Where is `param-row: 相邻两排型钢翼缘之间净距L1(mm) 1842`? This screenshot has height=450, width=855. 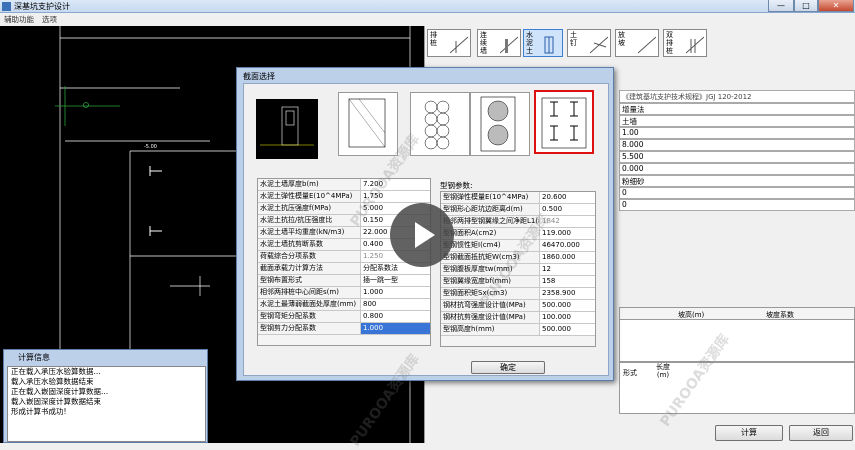 param-row: 相邻两排型钢翼缘之间净距L1(mm) 1842 is located at coordinates (518, 222).